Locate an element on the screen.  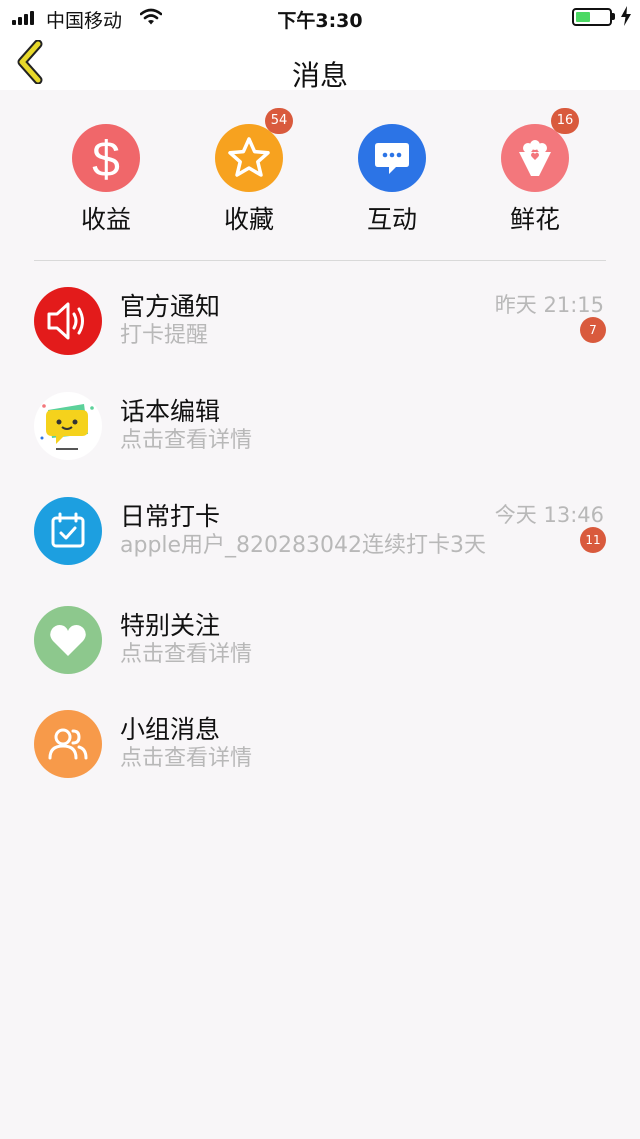
quick-action-favorites: 54 收藏 is located at coordinates (249, 171).